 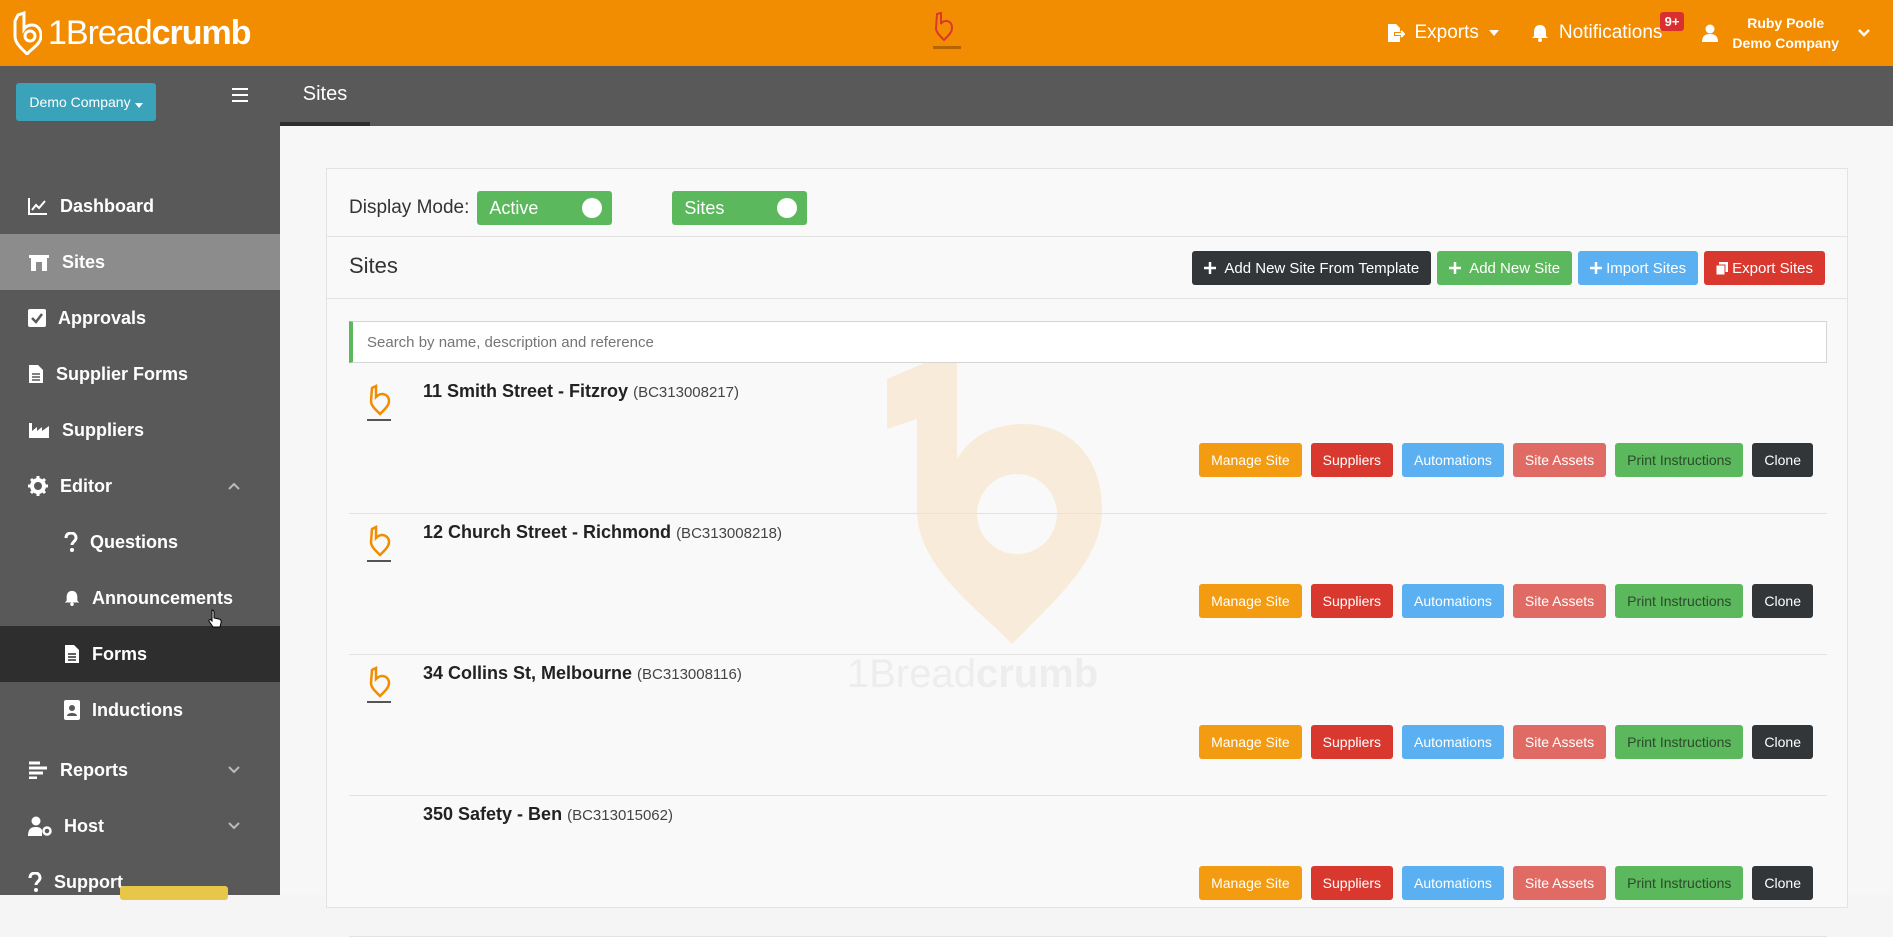 I want to click on search-input, so click(x=1088, y=342).